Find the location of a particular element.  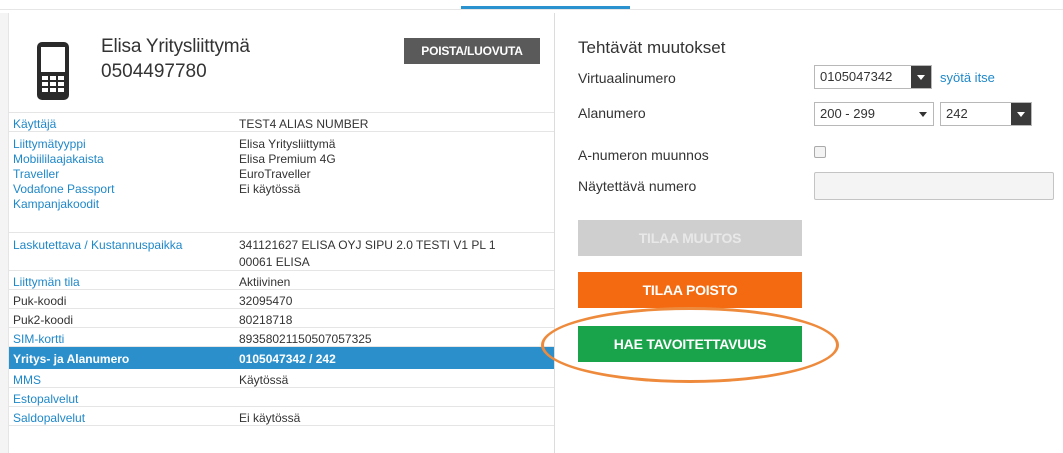

row-value-line: 80218718 is located at coordinates (266, 320).